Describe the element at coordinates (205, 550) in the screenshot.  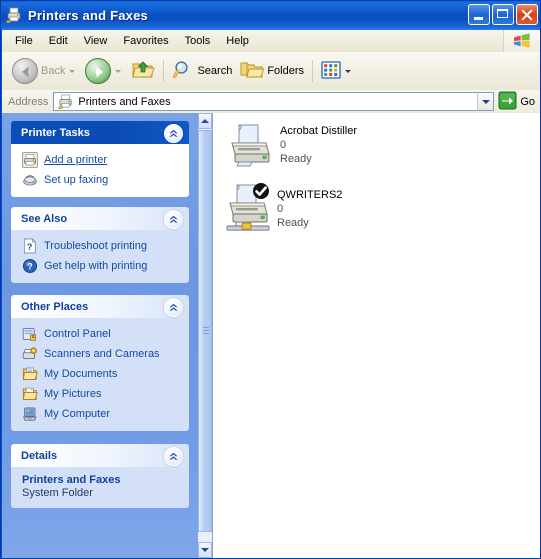
I see `scroll-down-button` at that location.